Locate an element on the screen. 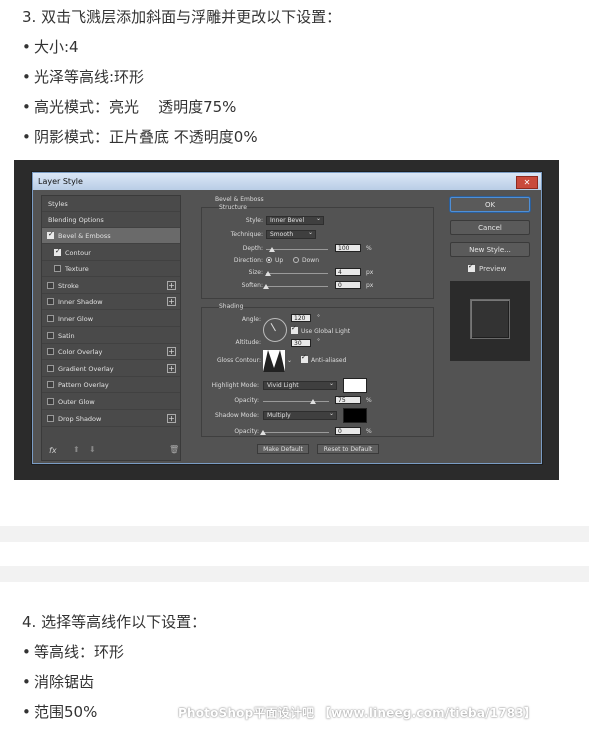 The image size is (589, 730). bullet-item: • 消除锯齿 is located at coordinates (58, 682).